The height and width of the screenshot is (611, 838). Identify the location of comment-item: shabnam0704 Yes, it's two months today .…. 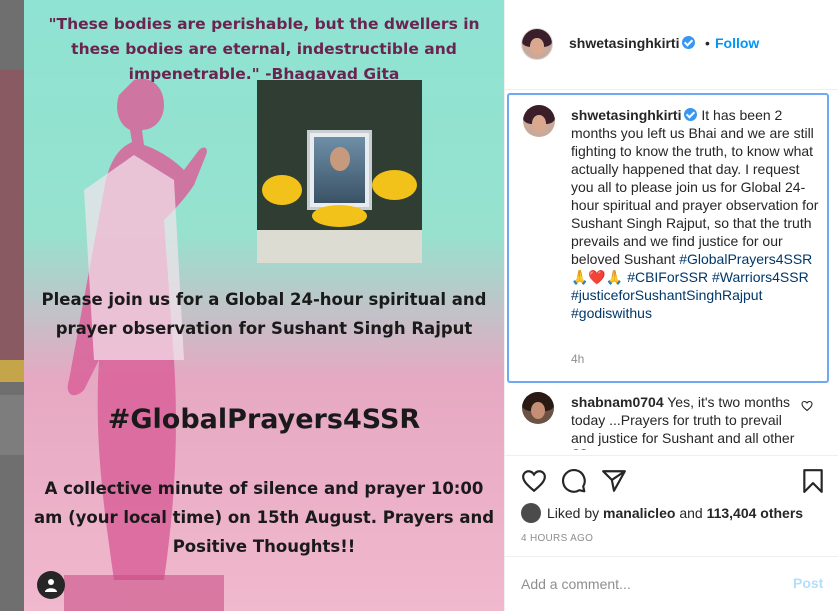
(671, 419).